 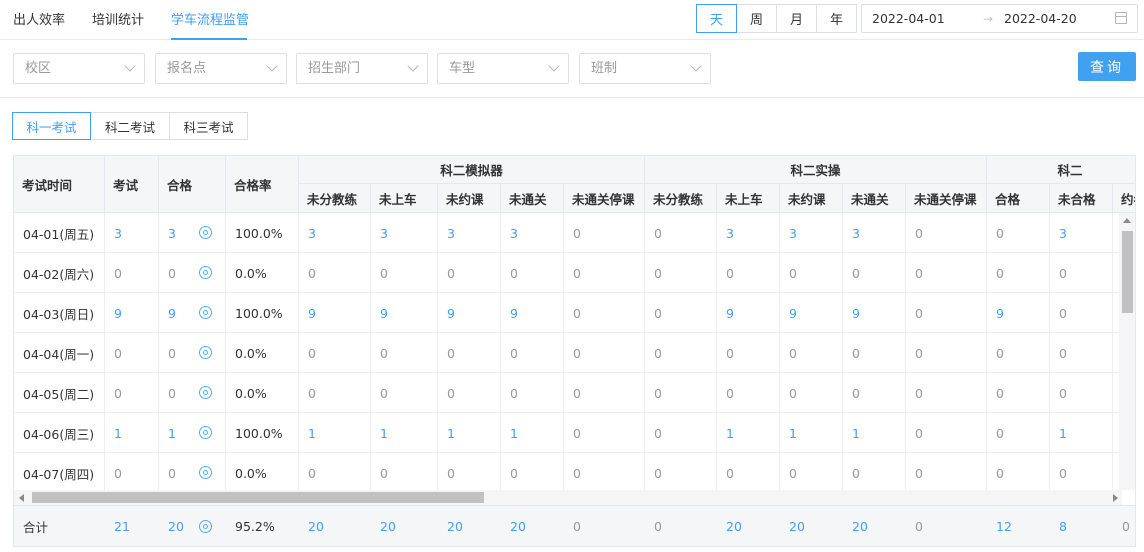 What do you see at coordinates (1081, 525) in the screenshot?
I see `total-cell: 8` at bounding box center [1081, 525].